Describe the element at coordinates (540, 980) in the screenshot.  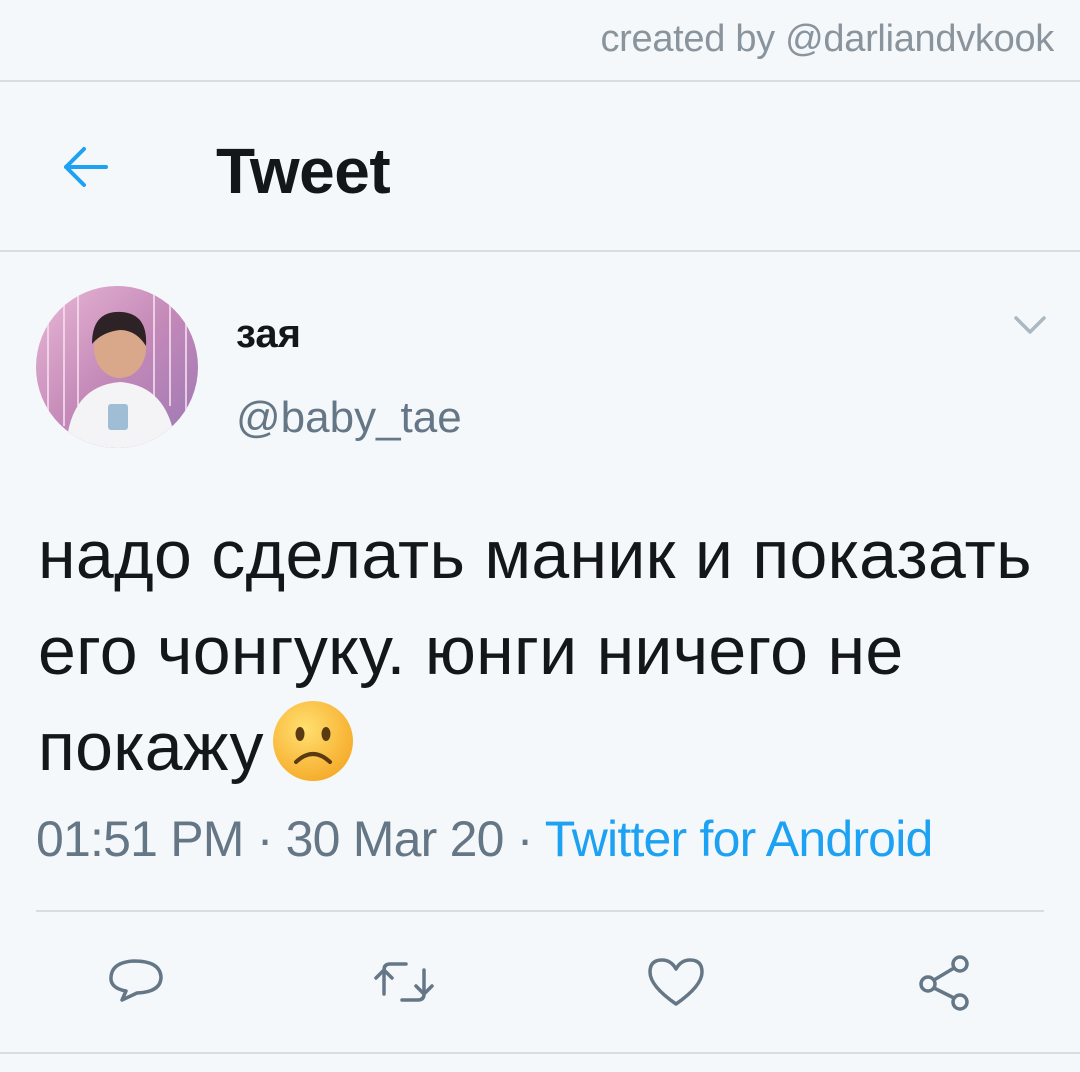
I see `action-bar` at that location.